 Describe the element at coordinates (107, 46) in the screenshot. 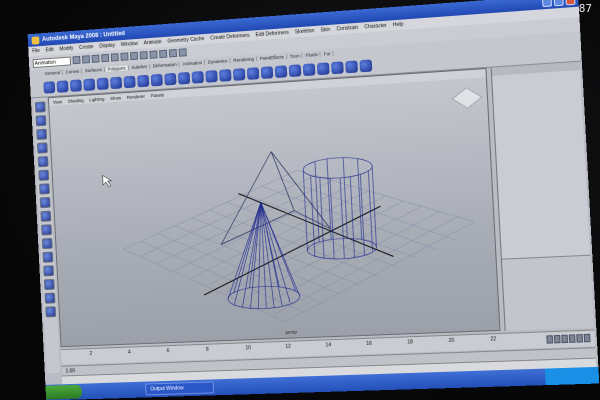

I see `menu-display: Display` at that location.